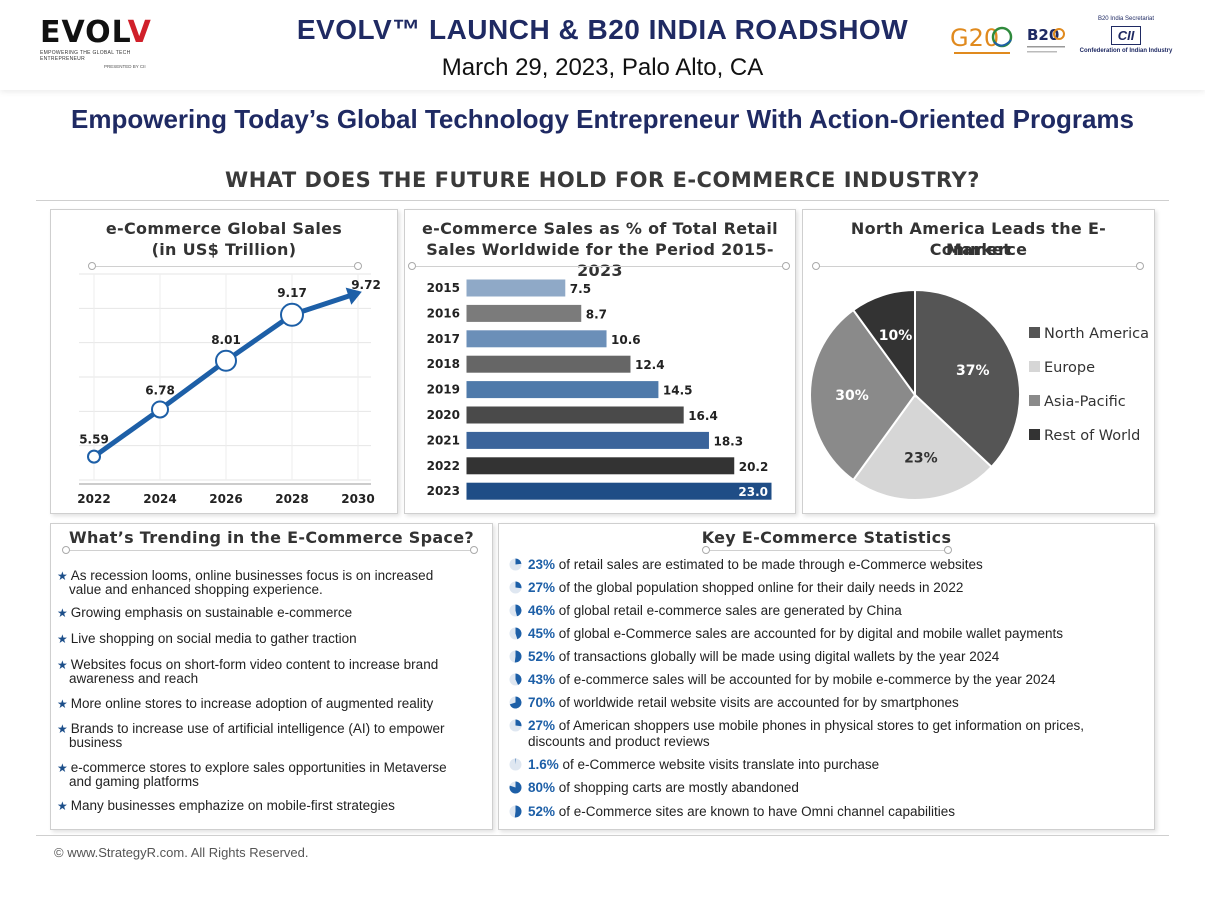  Describe the element at coordinates (443, 288) in the screenshot. I see `y-tick-label: 2015` at that location.